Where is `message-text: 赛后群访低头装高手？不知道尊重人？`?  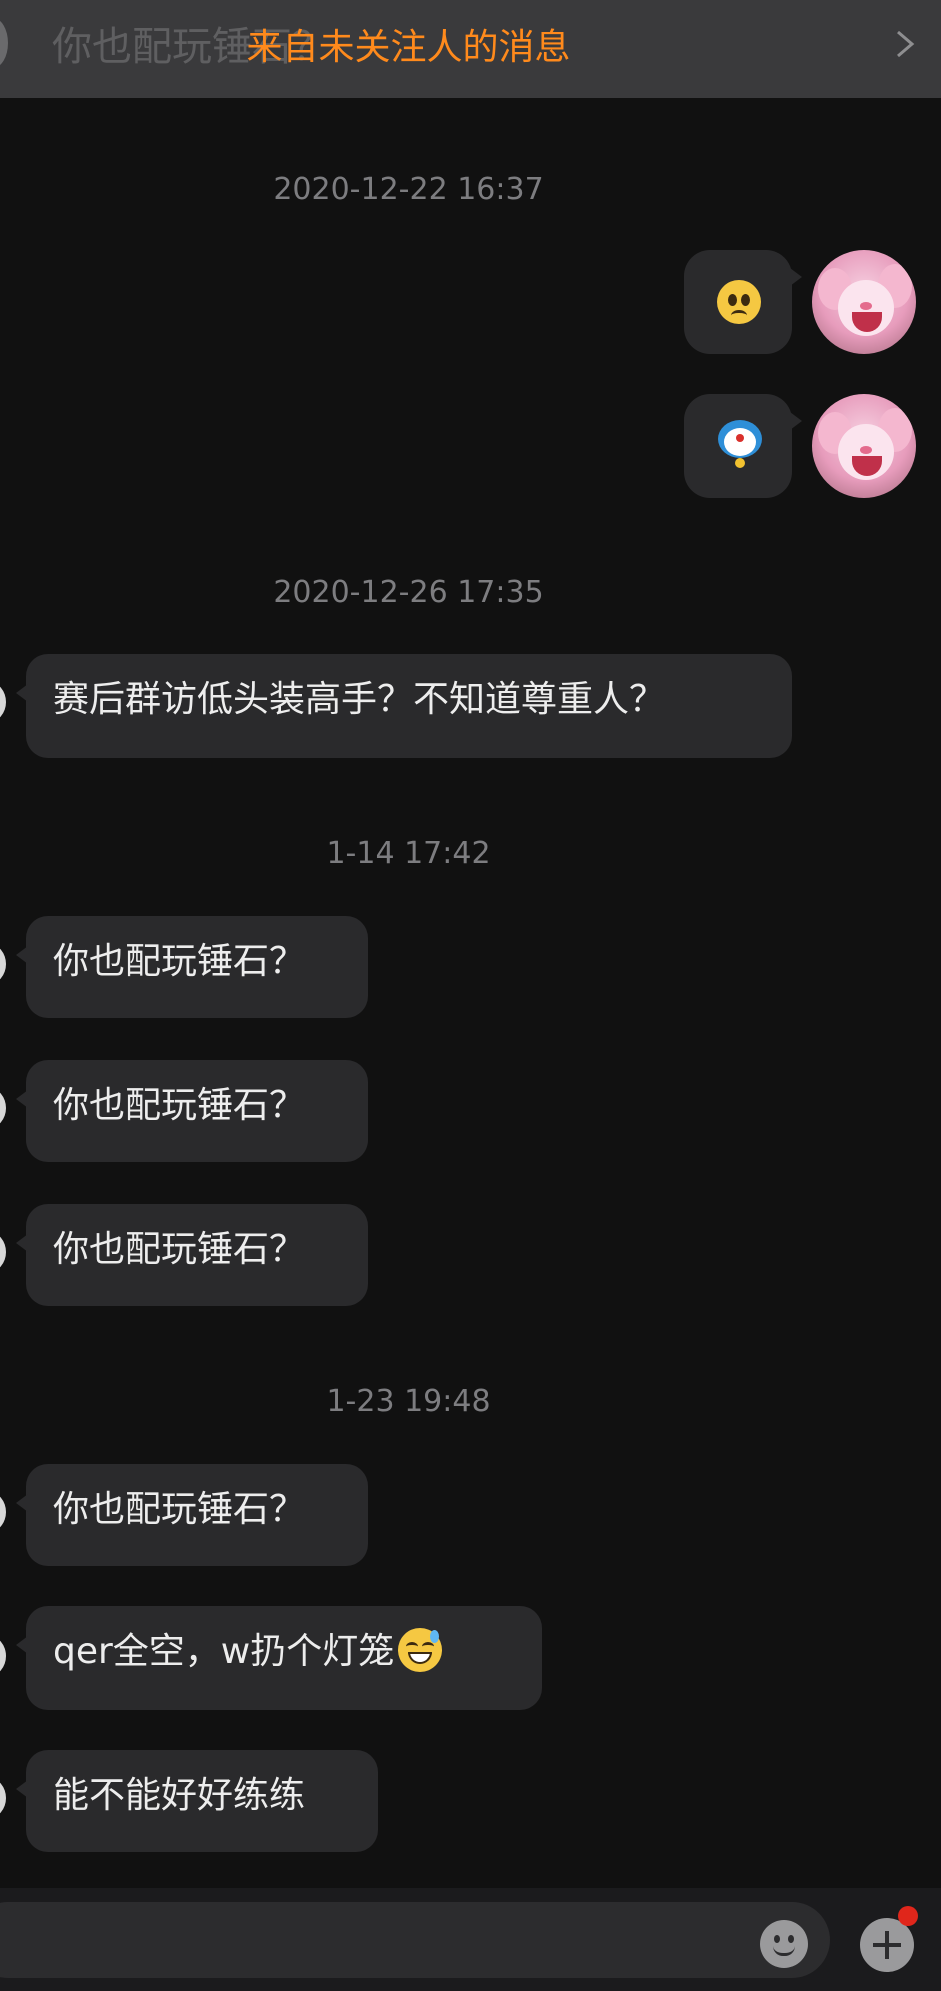 message-text: 赛后群访低头装高手？不知道尊重人？ is located at coordinates (359, 699).